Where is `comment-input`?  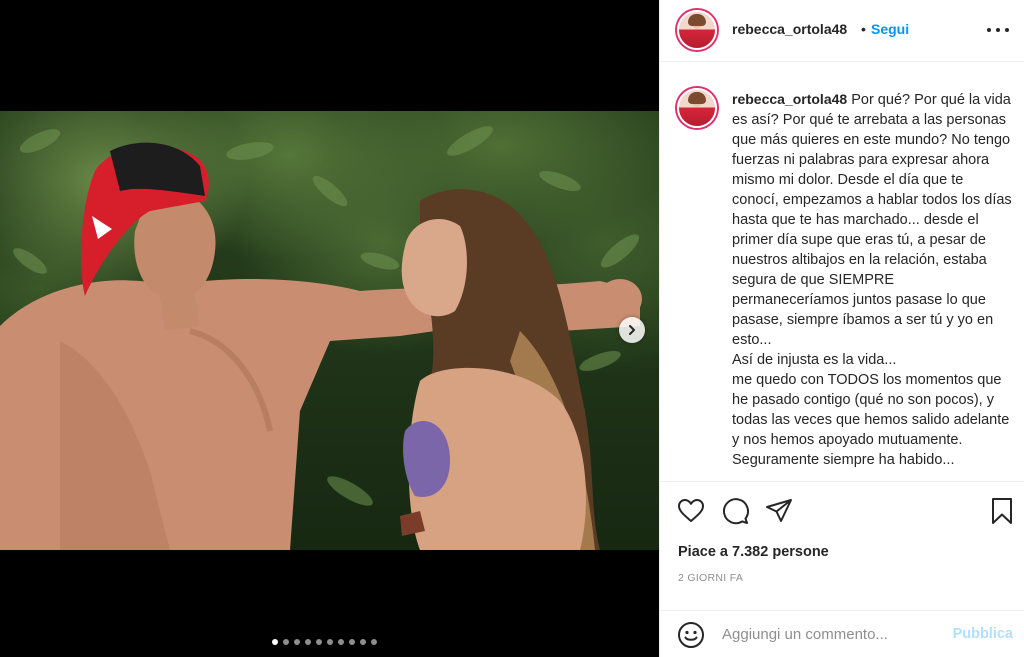
comment-input is located at coordinates (832, 634).